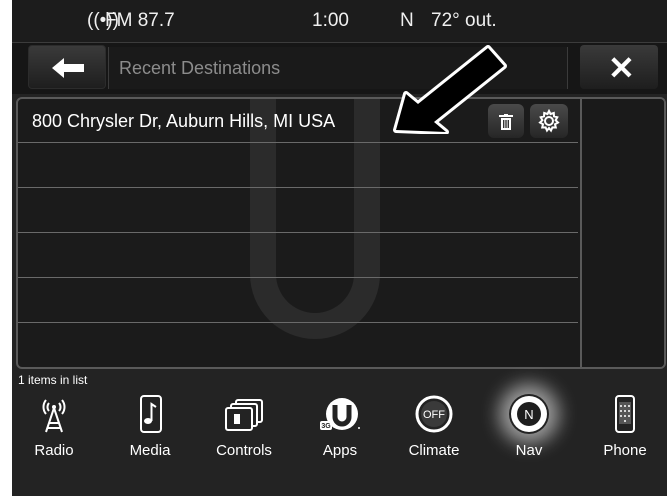 This screenshot has width=667, height=496. I want to click on compass-n-text: N, so click(528, 414).